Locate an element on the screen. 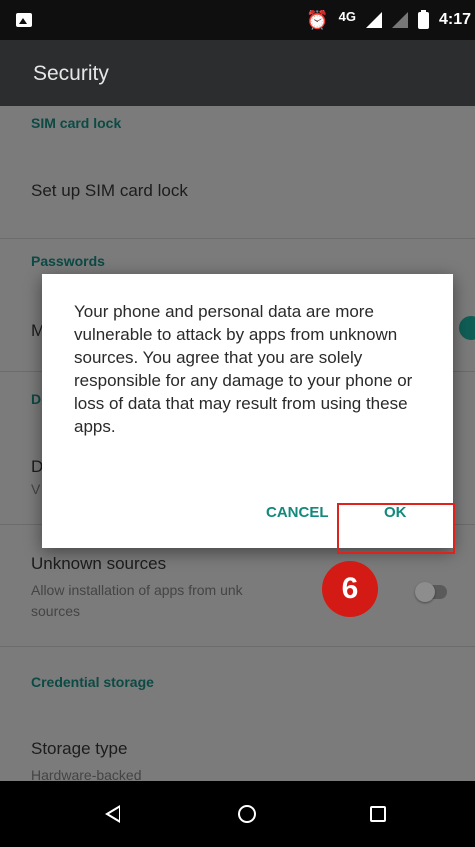  status-icons: ⏰ 4G 4:17 is located at coordinates (388, 20).